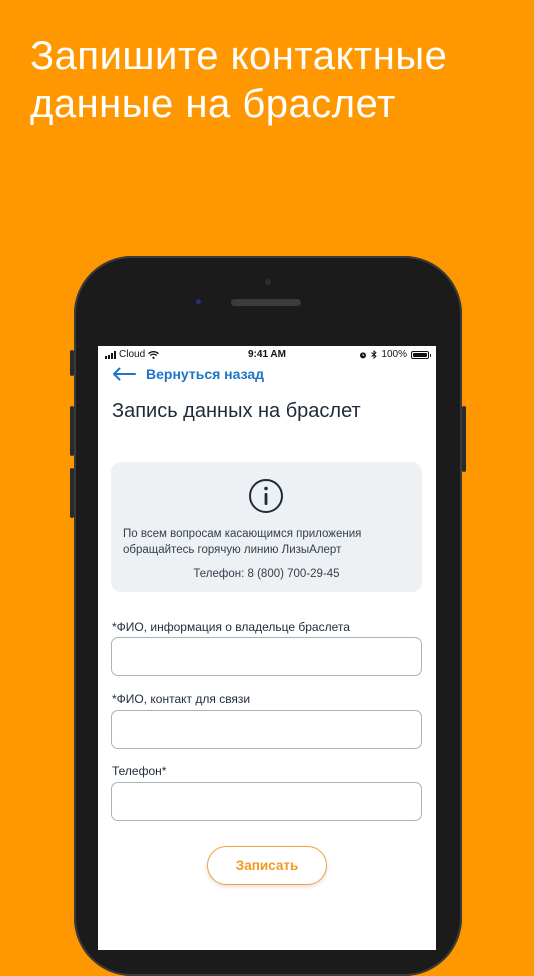  I want to click on arrow-left-icon, so click(124, 374).